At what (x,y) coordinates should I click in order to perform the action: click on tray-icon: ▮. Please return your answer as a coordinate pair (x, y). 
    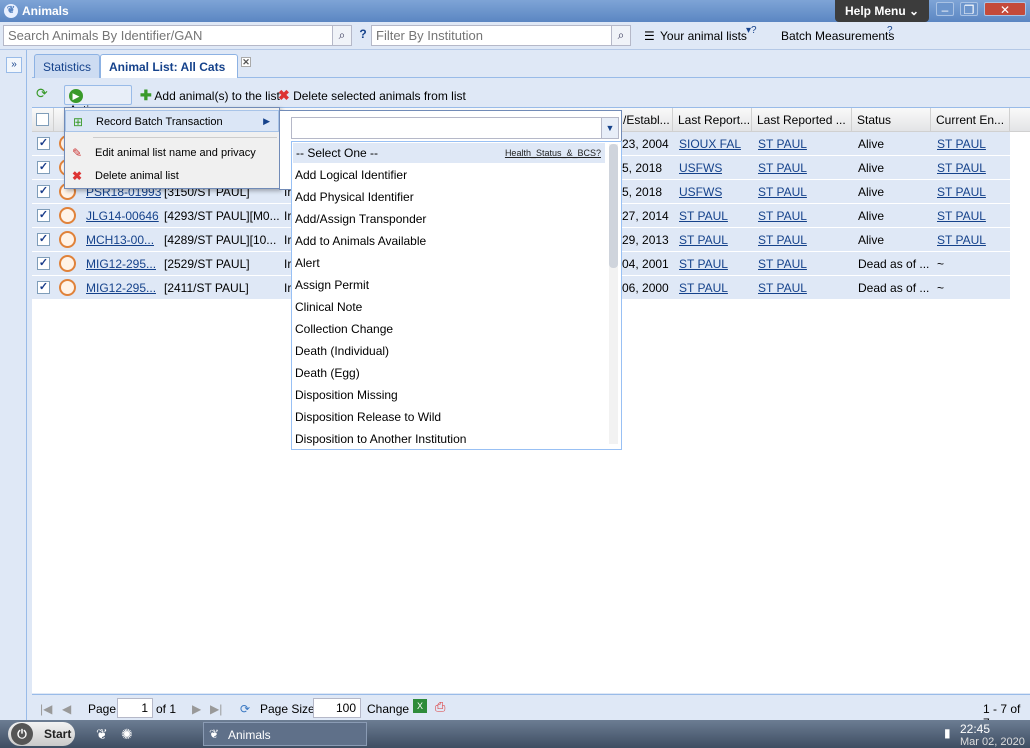
    Looking at the image, I should click on (947, 733).